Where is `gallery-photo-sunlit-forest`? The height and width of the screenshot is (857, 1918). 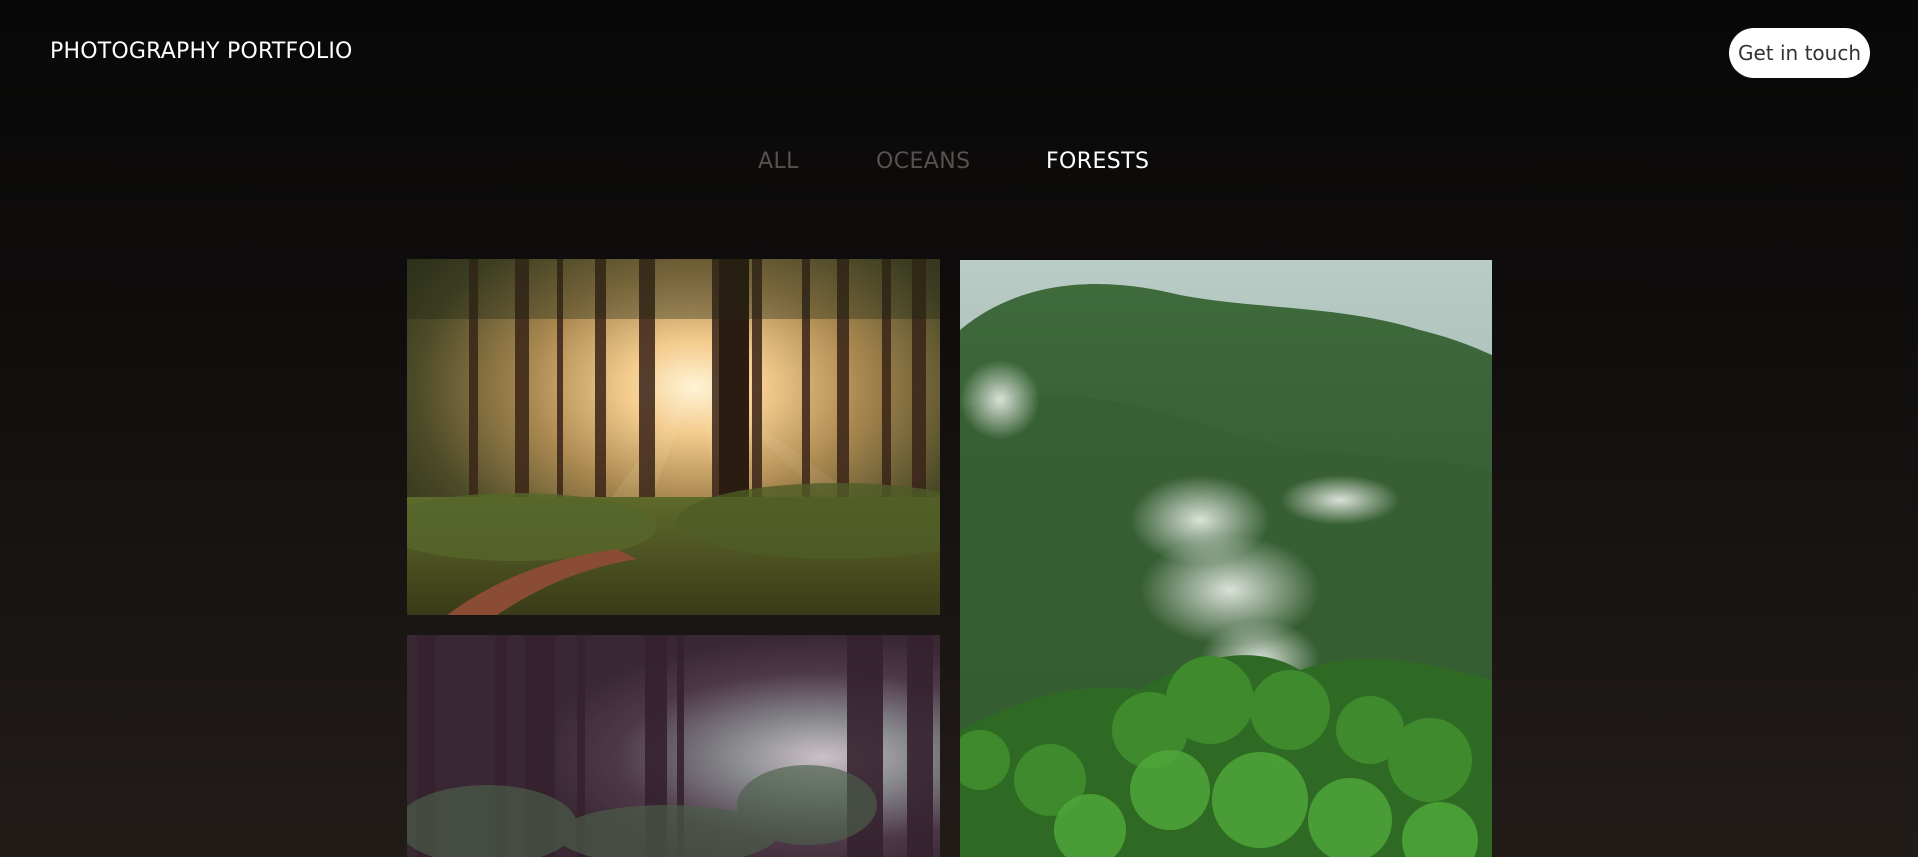
gallery-photo-sunlit-forest is located at coordinates (673, 437).